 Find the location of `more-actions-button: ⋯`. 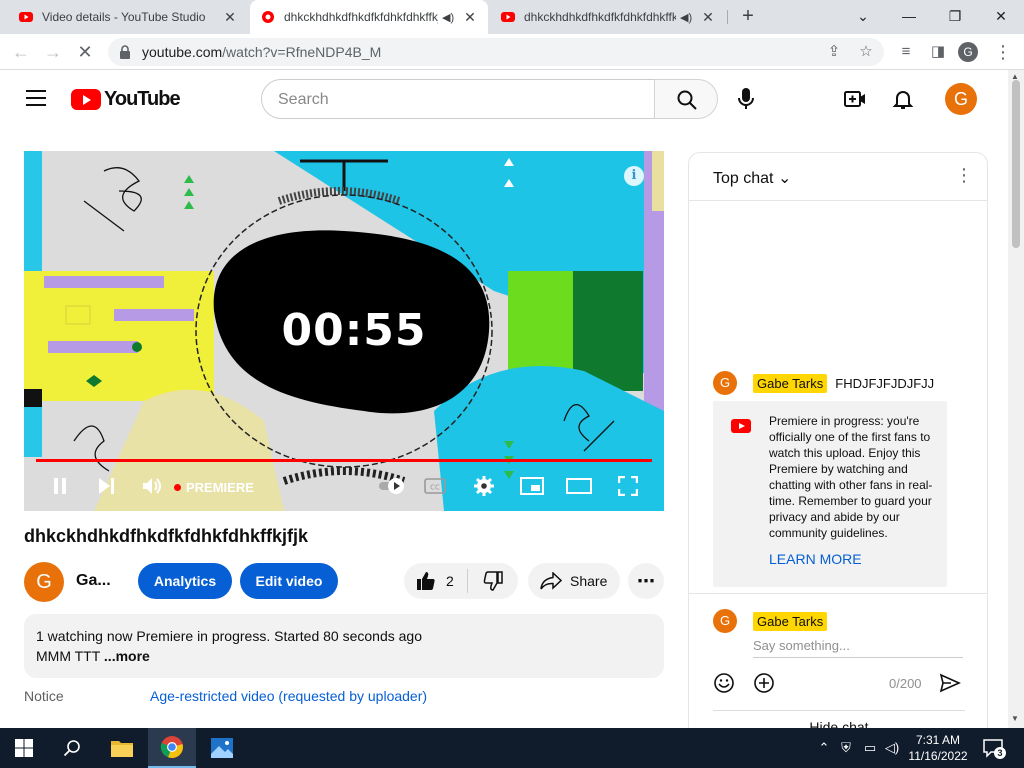

more-actions-button: ⋯ is located at coordinates (646, 581).